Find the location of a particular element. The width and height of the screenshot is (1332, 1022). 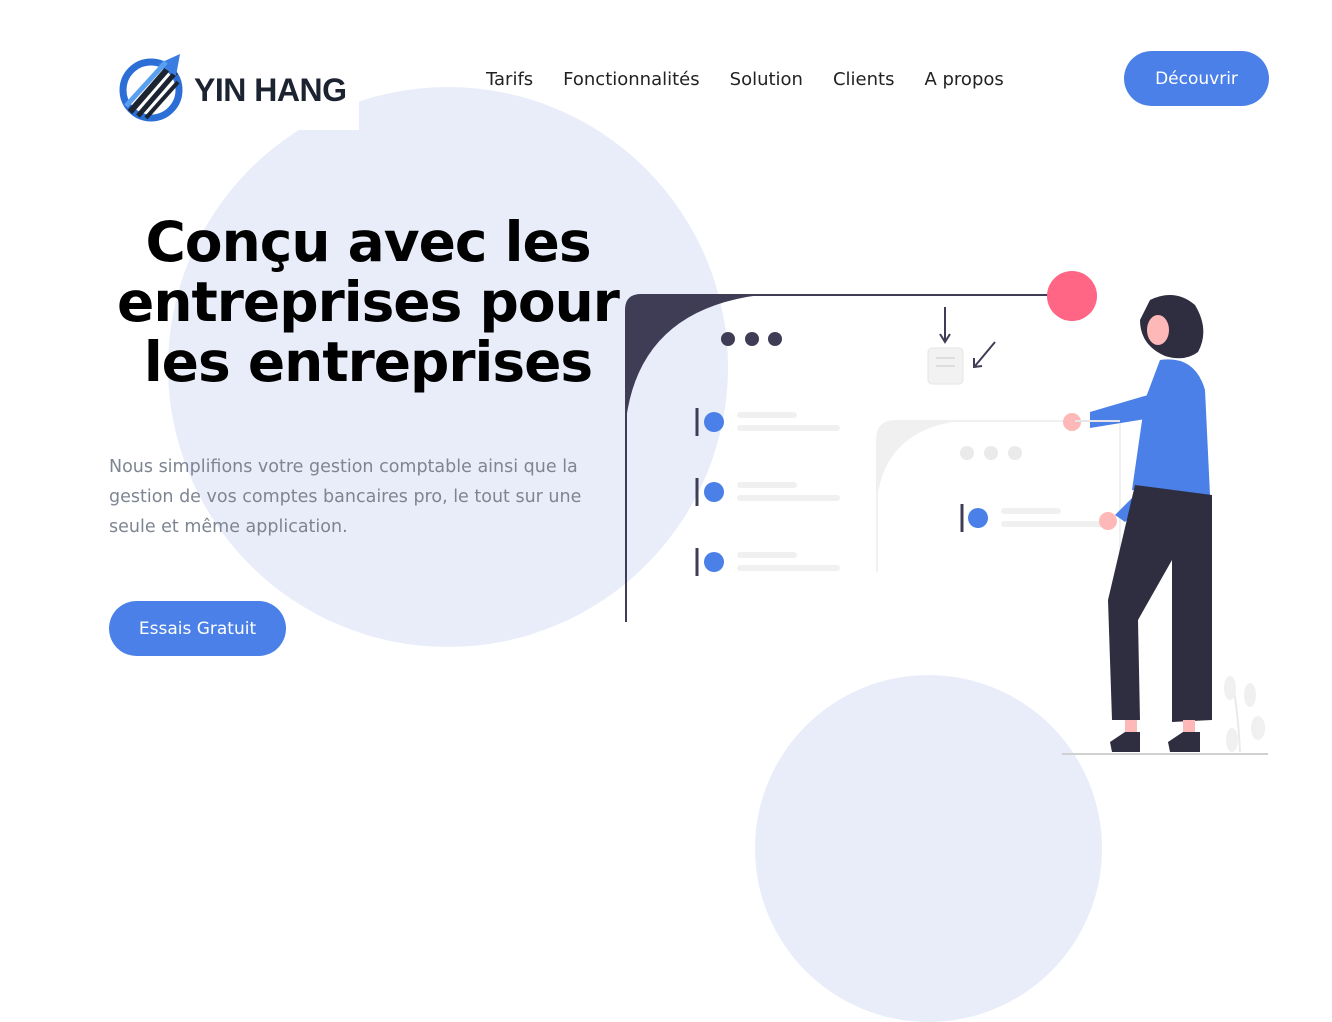

nav-link-clients: Clients is located at coordinates (864, 80).